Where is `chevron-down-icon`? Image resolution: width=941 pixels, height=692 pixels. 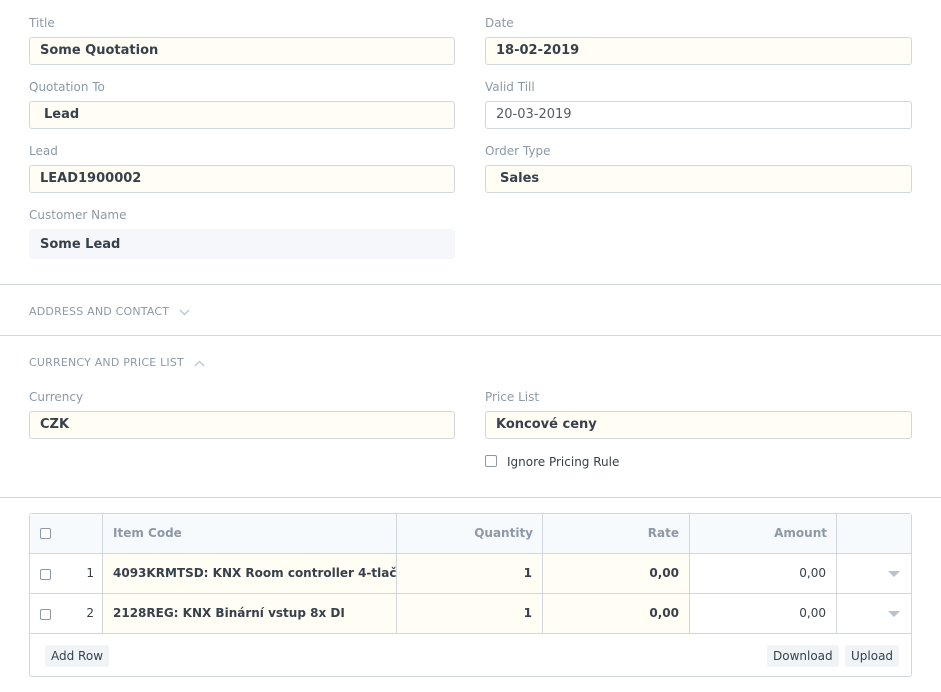 chevron-down-icon is located at coordinates (184, 312).